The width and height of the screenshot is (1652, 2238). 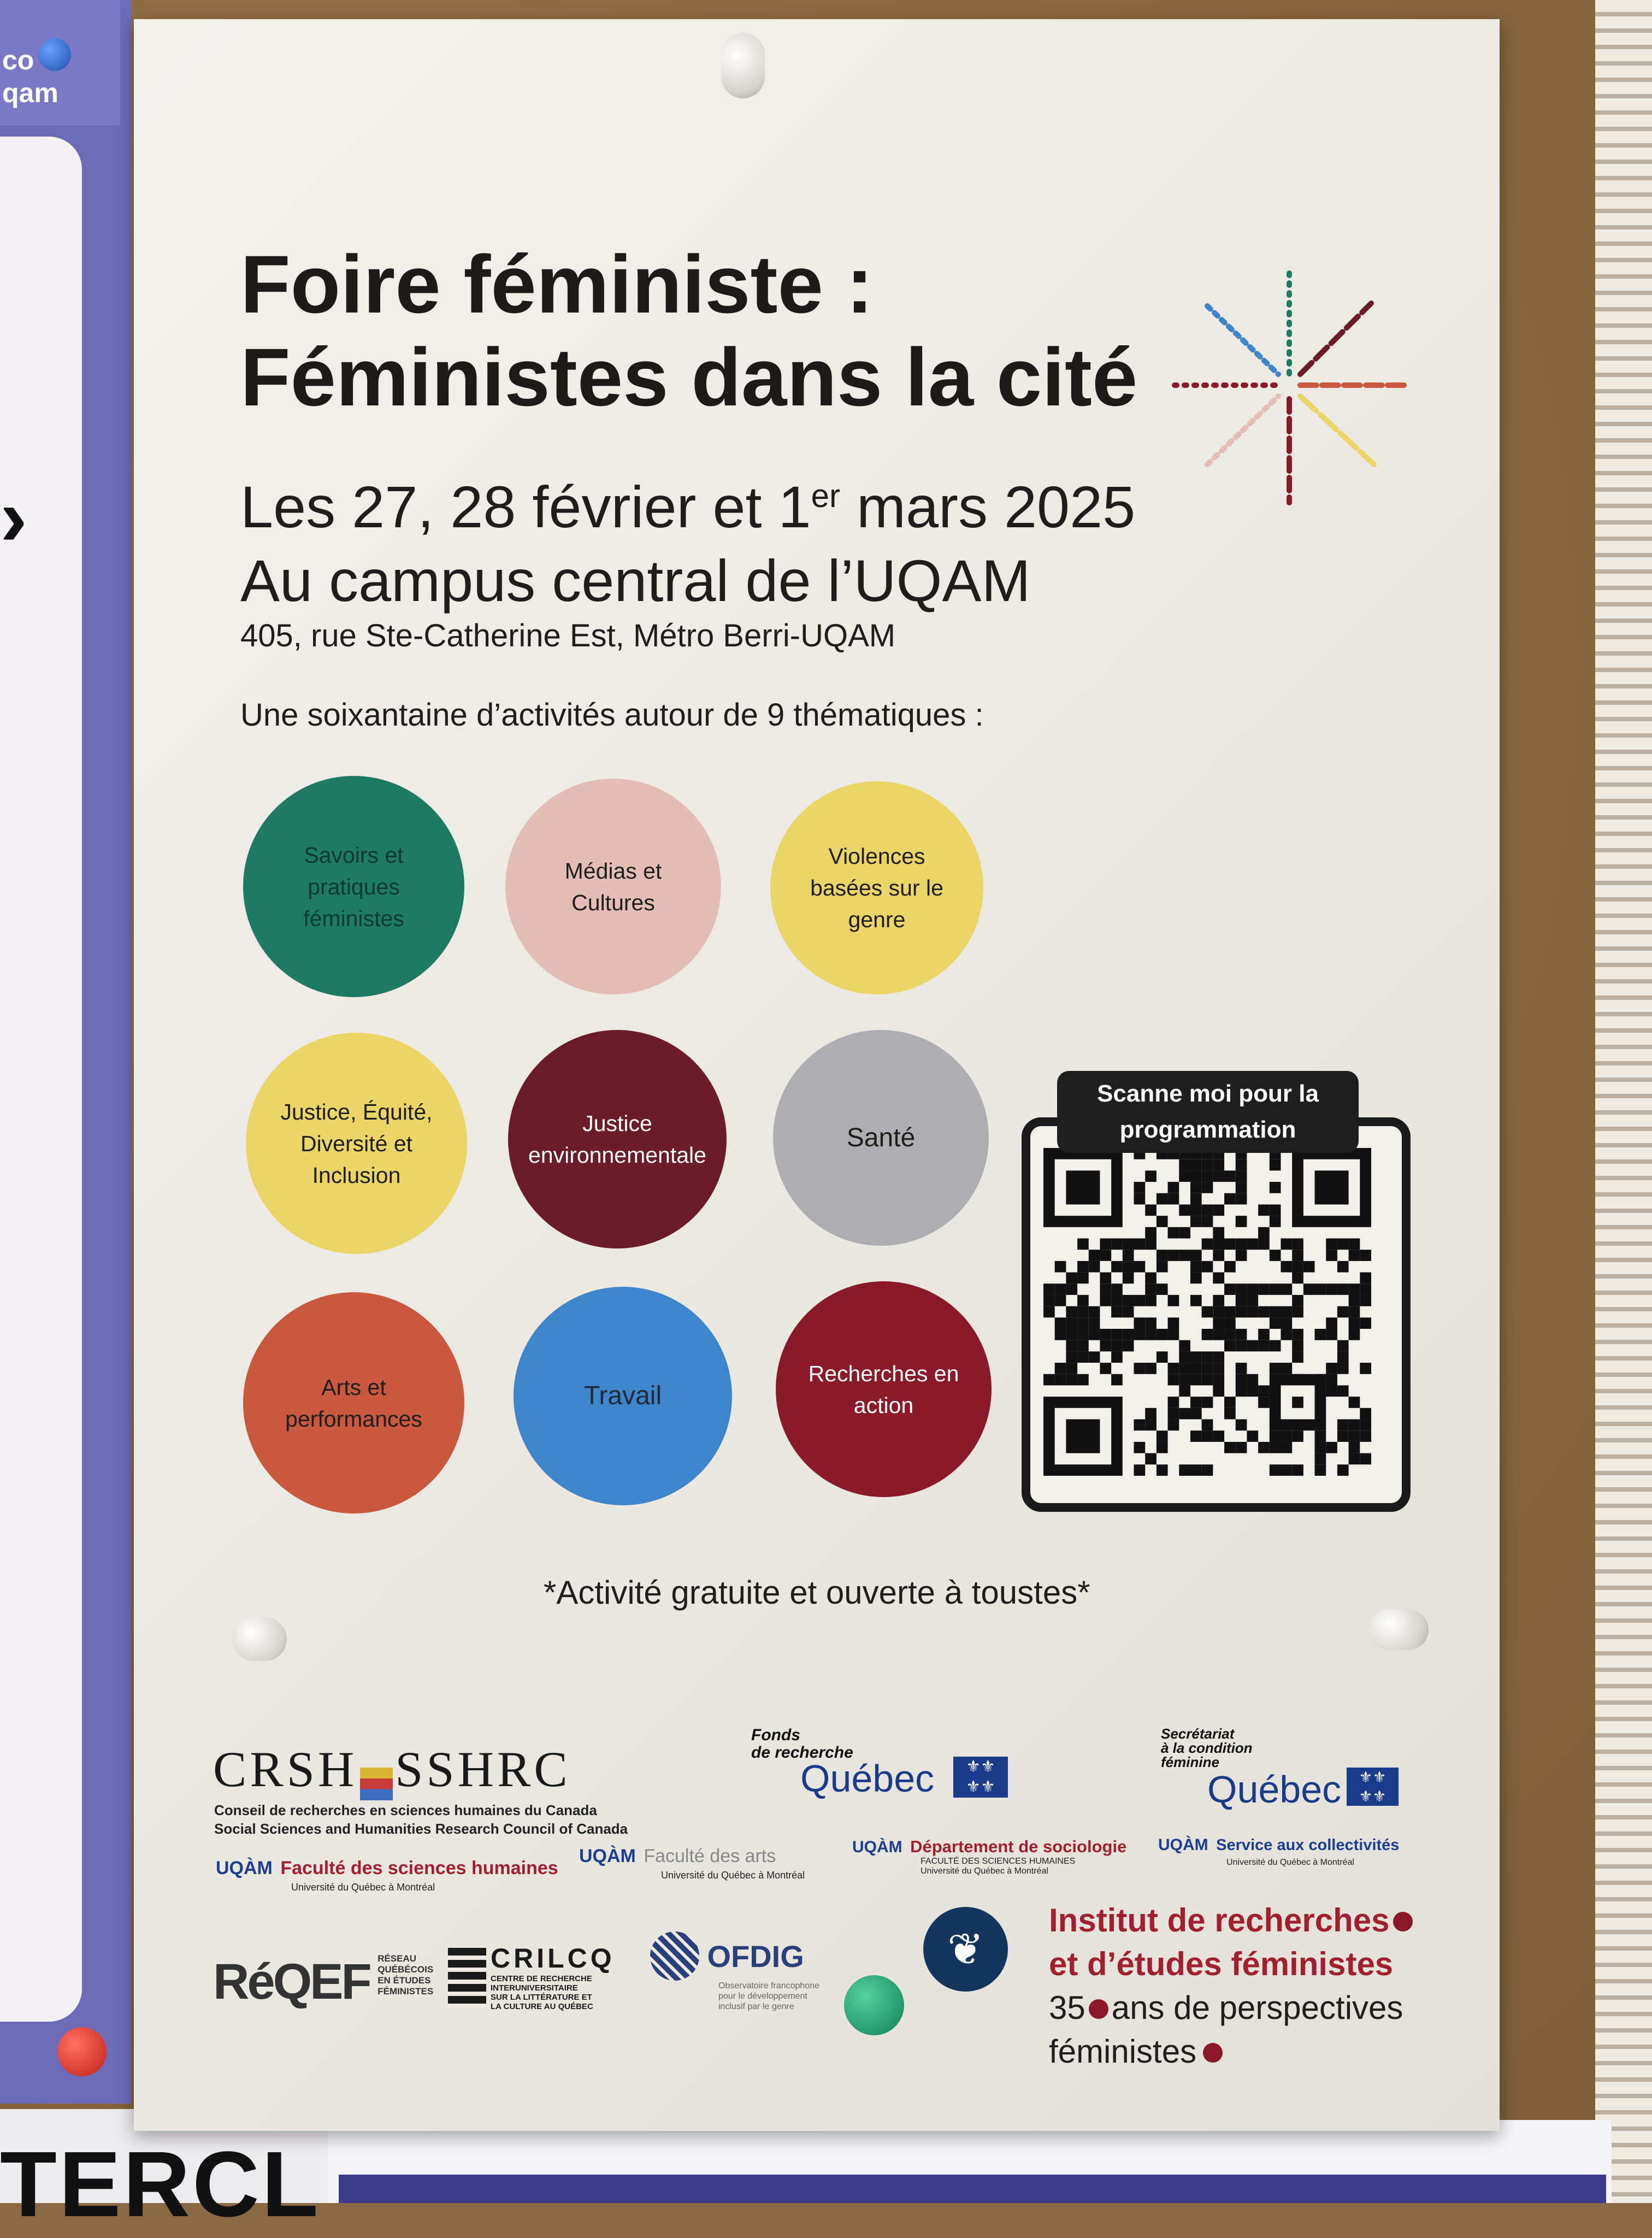 I want to click on arts-text: Faculté des arts, so click(x=710, y=1856).